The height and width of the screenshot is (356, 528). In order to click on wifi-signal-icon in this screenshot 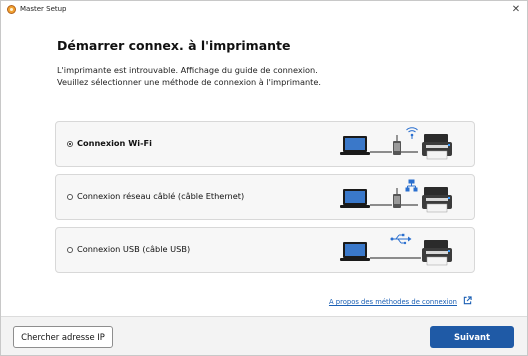, I will do `click(412, 133)`.